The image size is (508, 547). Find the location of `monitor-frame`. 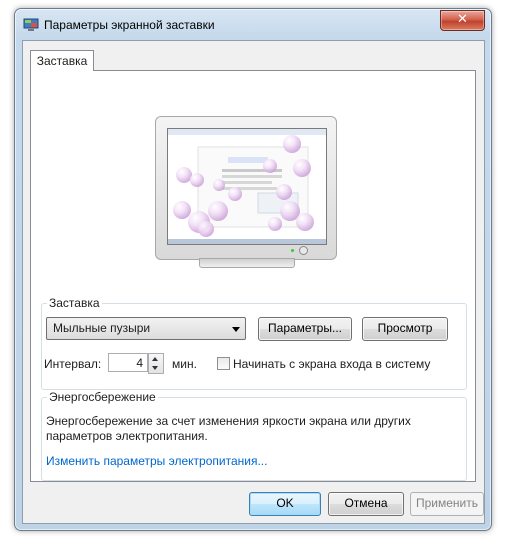

monitor-frame is located at coordinates (246, 188).